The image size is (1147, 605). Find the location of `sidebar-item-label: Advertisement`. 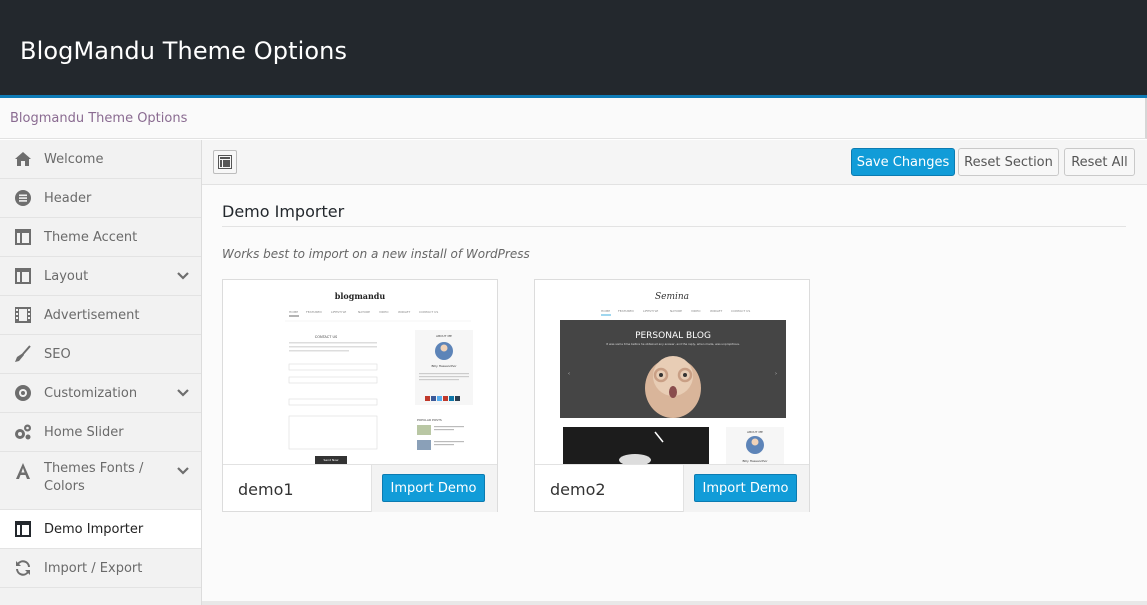

sidebar-item-label: Advertisement is located at coordinates (92, 315).